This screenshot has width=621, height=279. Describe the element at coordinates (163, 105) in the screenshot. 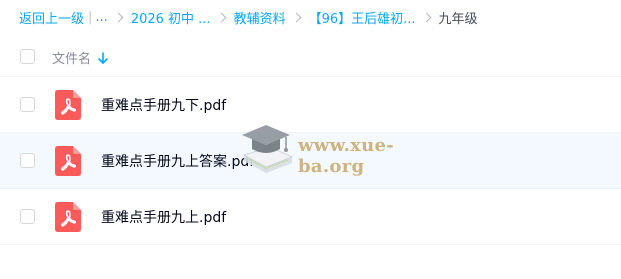

I see `file-name: 重难点手册九下.pdf` at that location.